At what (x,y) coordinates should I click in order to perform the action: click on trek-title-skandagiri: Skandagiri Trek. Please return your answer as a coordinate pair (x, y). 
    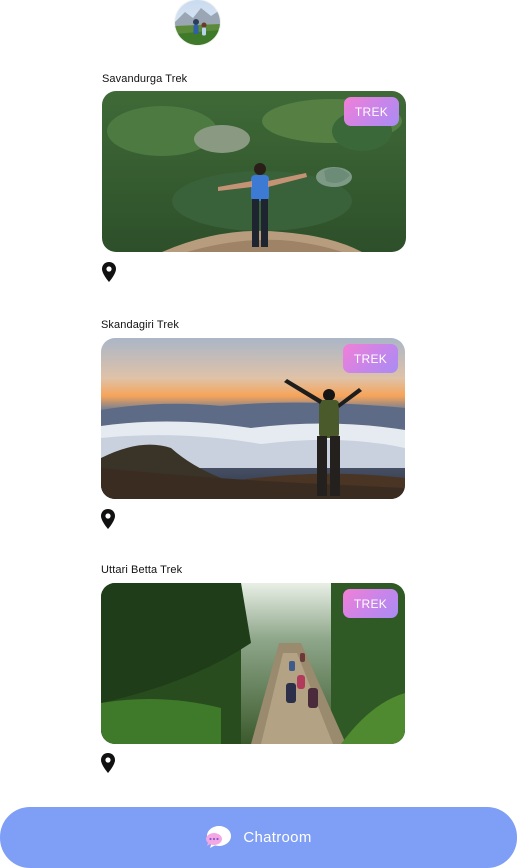
    Looking at the image, I should click on (140, 325).